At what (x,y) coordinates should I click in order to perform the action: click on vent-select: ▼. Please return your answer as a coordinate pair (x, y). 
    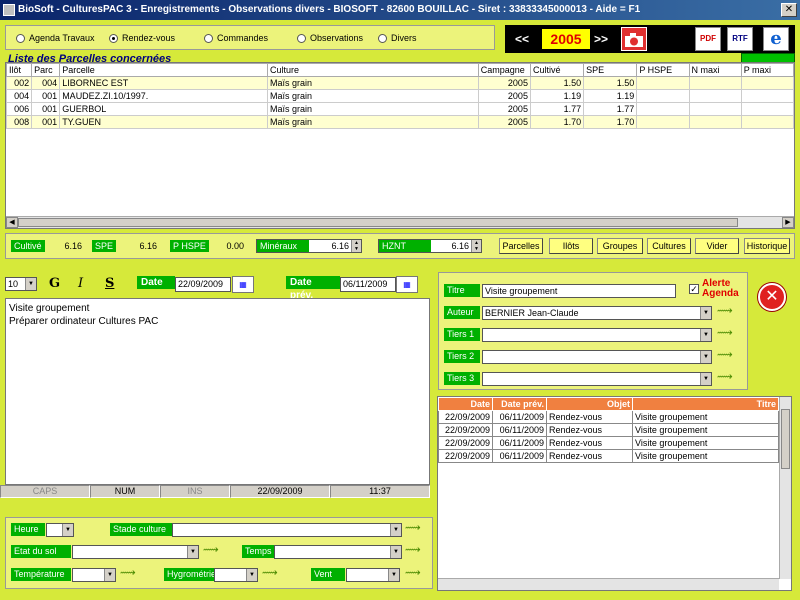
    Looking at the image, I should click on (373, 575).